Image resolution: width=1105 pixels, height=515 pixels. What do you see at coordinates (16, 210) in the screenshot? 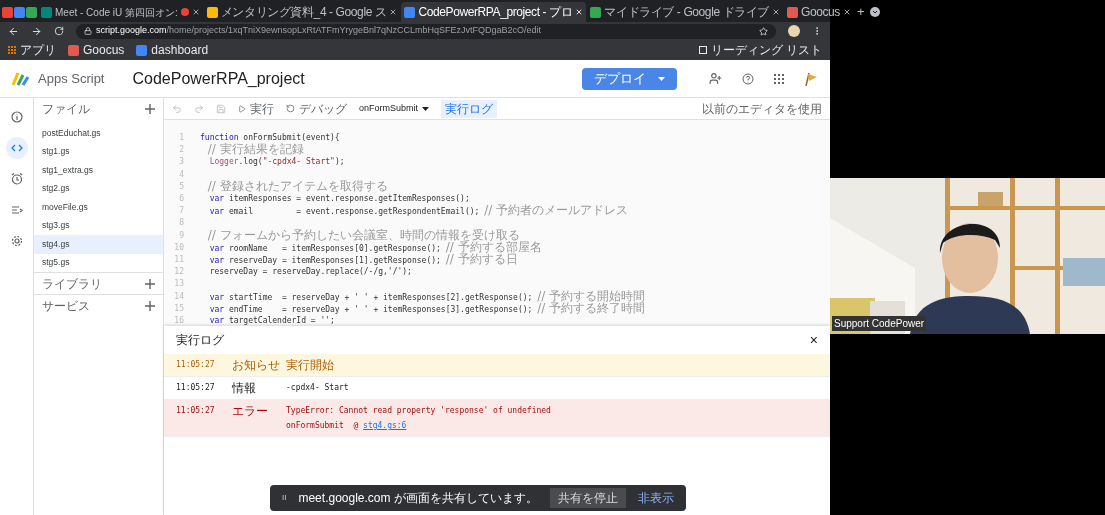
I see `list-icon` at bounding box center [16, 210].